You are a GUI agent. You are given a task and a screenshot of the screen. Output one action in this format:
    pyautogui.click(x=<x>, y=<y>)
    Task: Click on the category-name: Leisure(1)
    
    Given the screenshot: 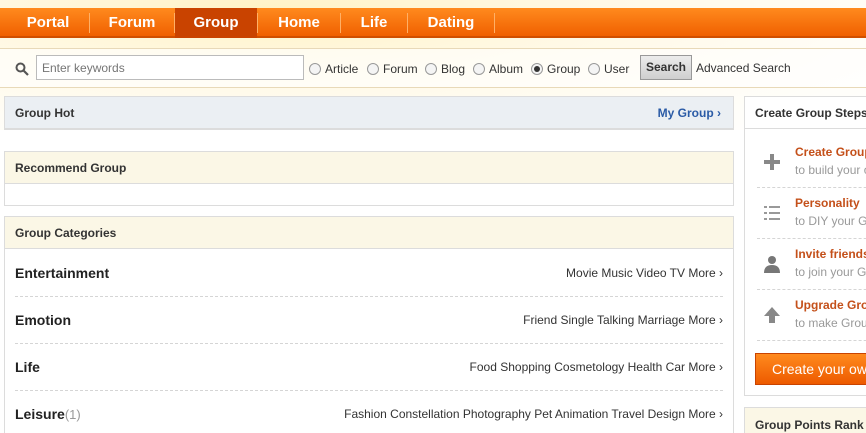 What is the action you would take?
    pyautogui.click(x=48, y=414)
    